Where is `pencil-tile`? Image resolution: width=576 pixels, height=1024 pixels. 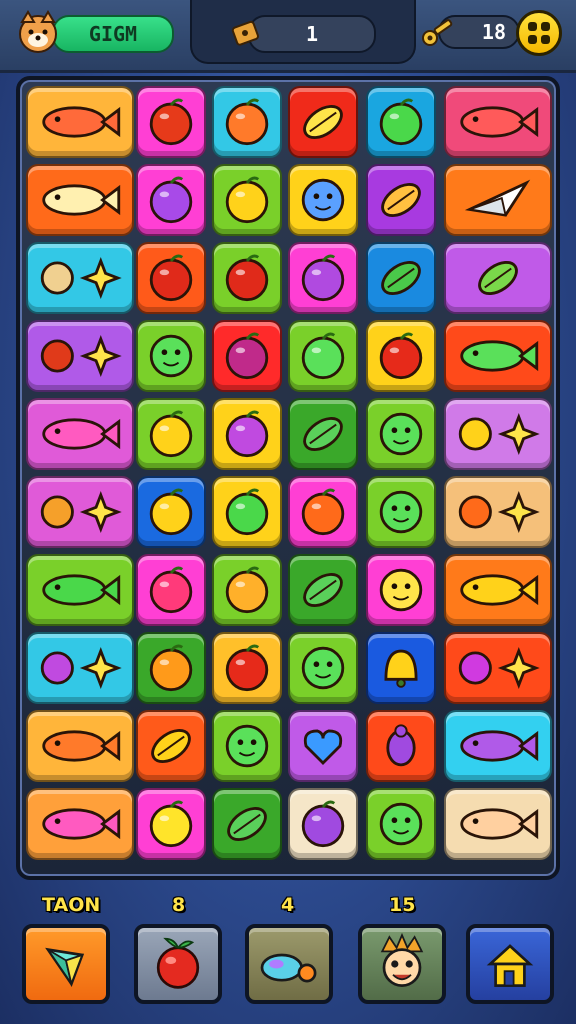
pencil-tile is located at coordinates (80, 512).